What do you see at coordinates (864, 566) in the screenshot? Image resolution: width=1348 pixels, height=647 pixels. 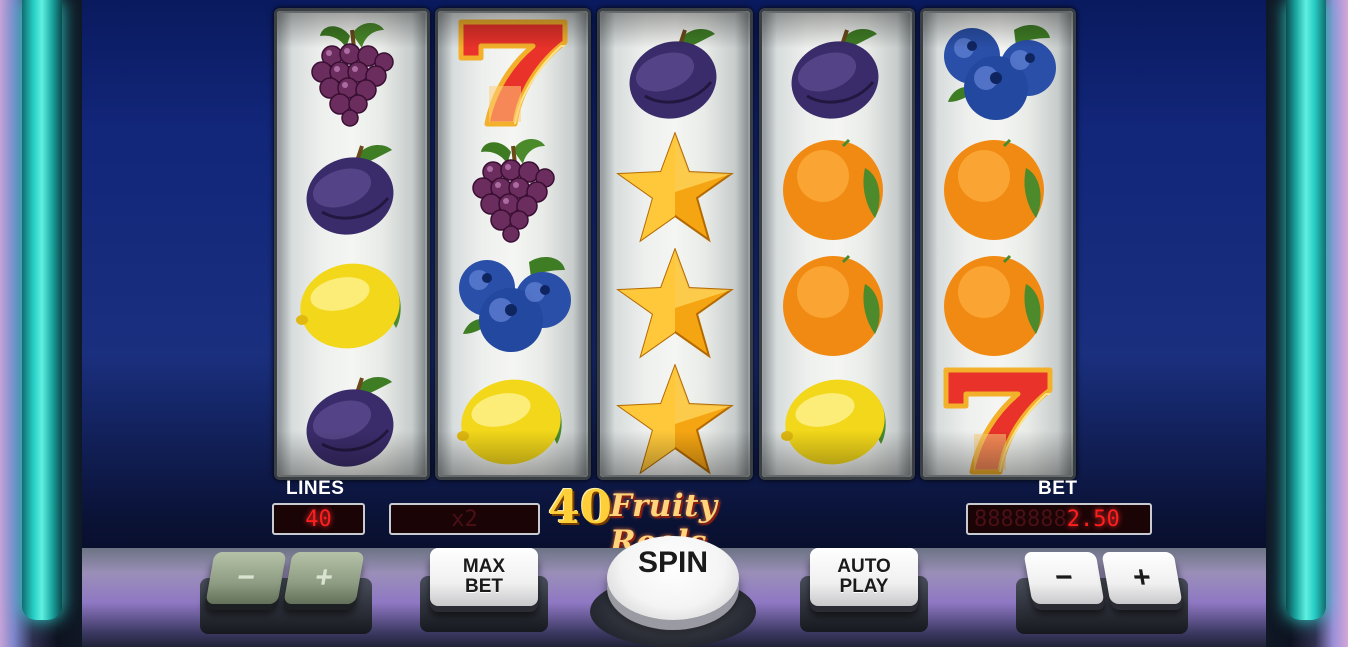 I see `auto-play-line1: AUTO` at bounding box center [864, 566].